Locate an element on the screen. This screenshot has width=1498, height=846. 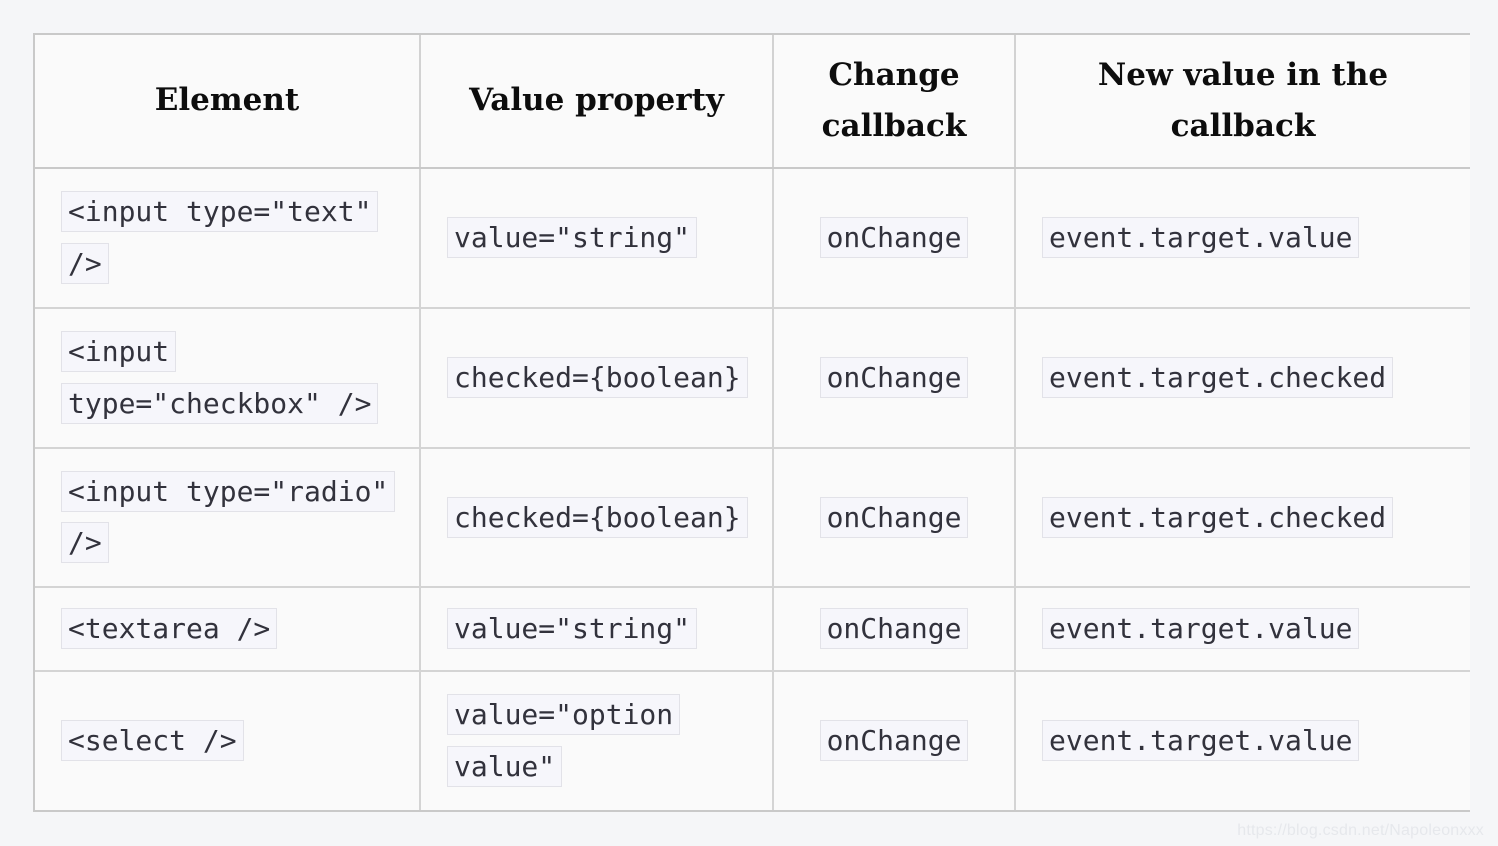
code-chip-wrapper: <select /> is located at coordinates (152, 741).